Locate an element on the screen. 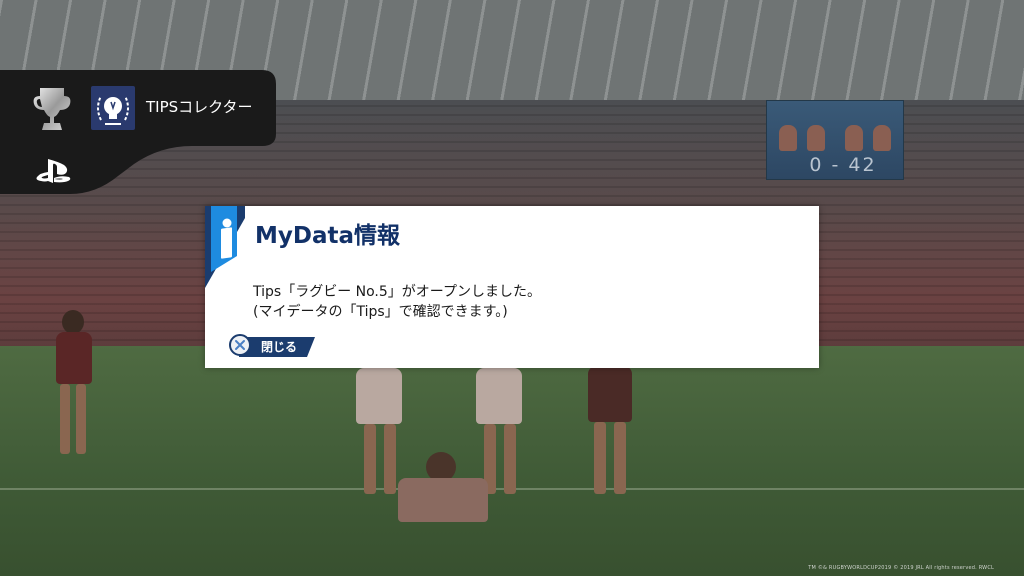 This screenshot has width=1024, height=576. close-button-label: 閉じる is located at coordinates (279, 347).